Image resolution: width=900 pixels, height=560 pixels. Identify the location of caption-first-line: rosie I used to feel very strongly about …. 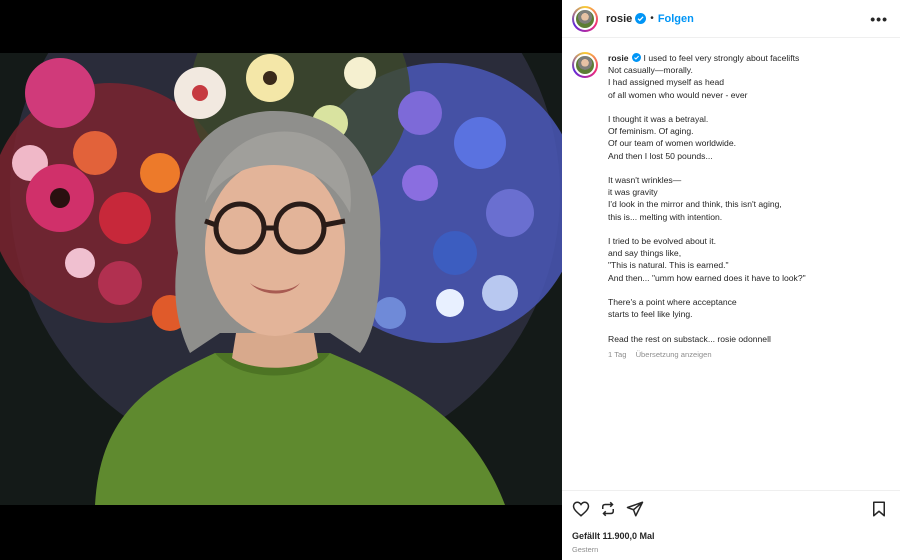
(707, 58).